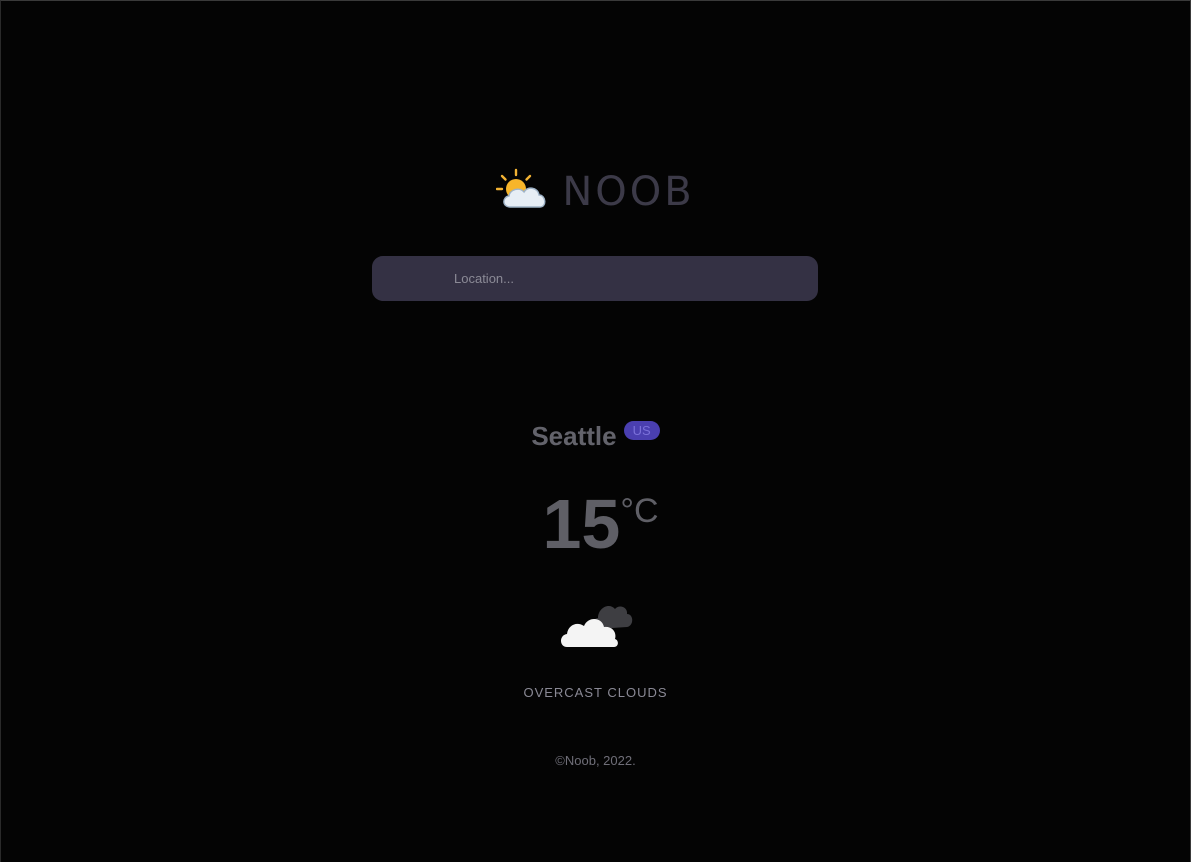 This screenshot has width=1191, height=862. I want to click on temperature-row: 15 °C, so click(595, 524).